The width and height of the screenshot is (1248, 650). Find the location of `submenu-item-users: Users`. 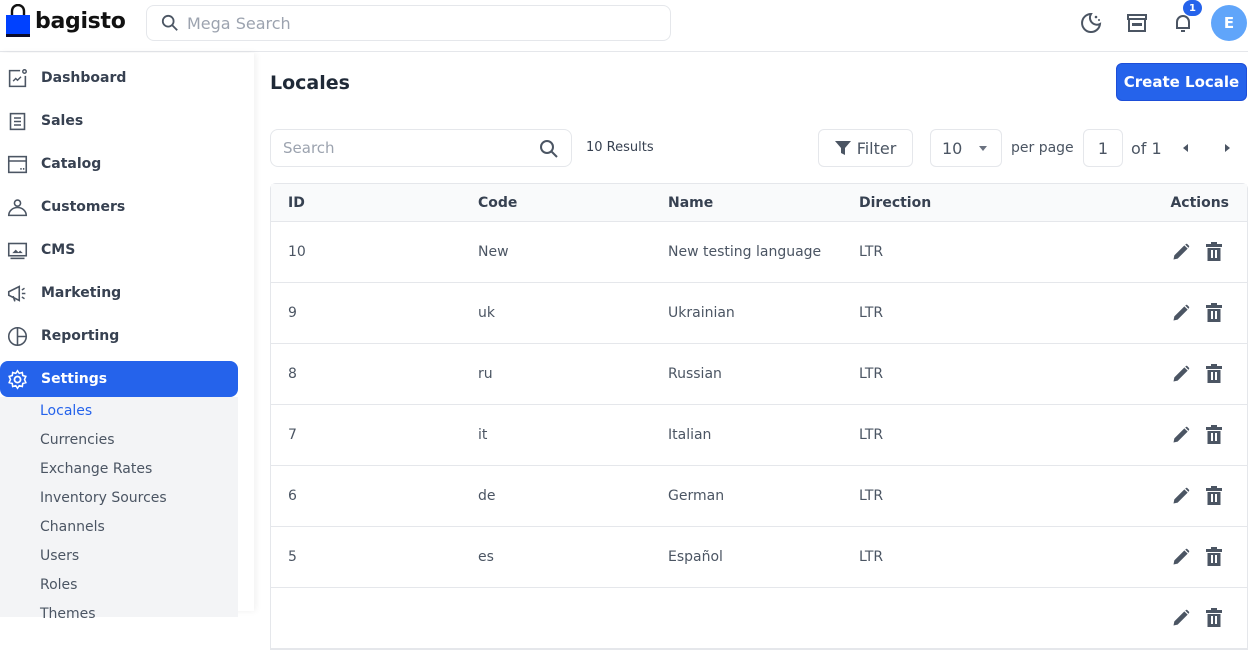

submenu-item-users: Users is located at coordinates (59, 556).